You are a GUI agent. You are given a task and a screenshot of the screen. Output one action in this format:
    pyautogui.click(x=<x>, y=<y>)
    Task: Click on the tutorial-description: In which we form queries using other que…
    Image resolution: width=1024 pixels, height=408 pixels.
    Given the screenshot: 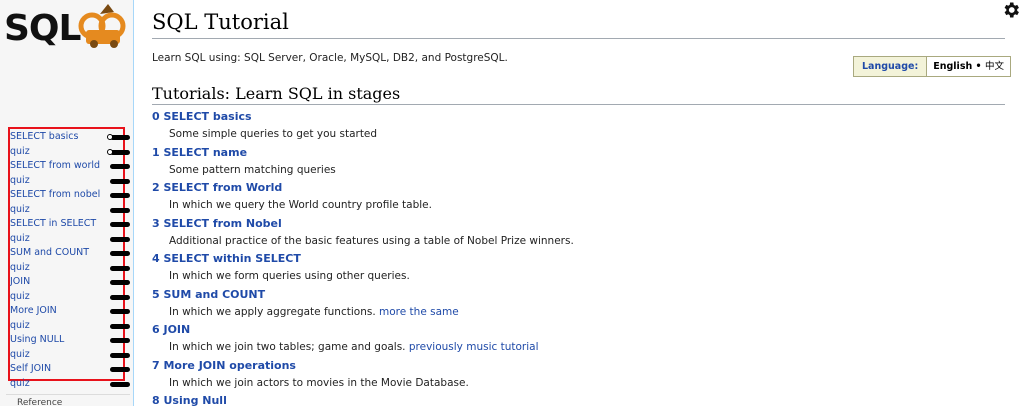 What is the action you would take?
    pyautogui.click(x=289, y=276)
    